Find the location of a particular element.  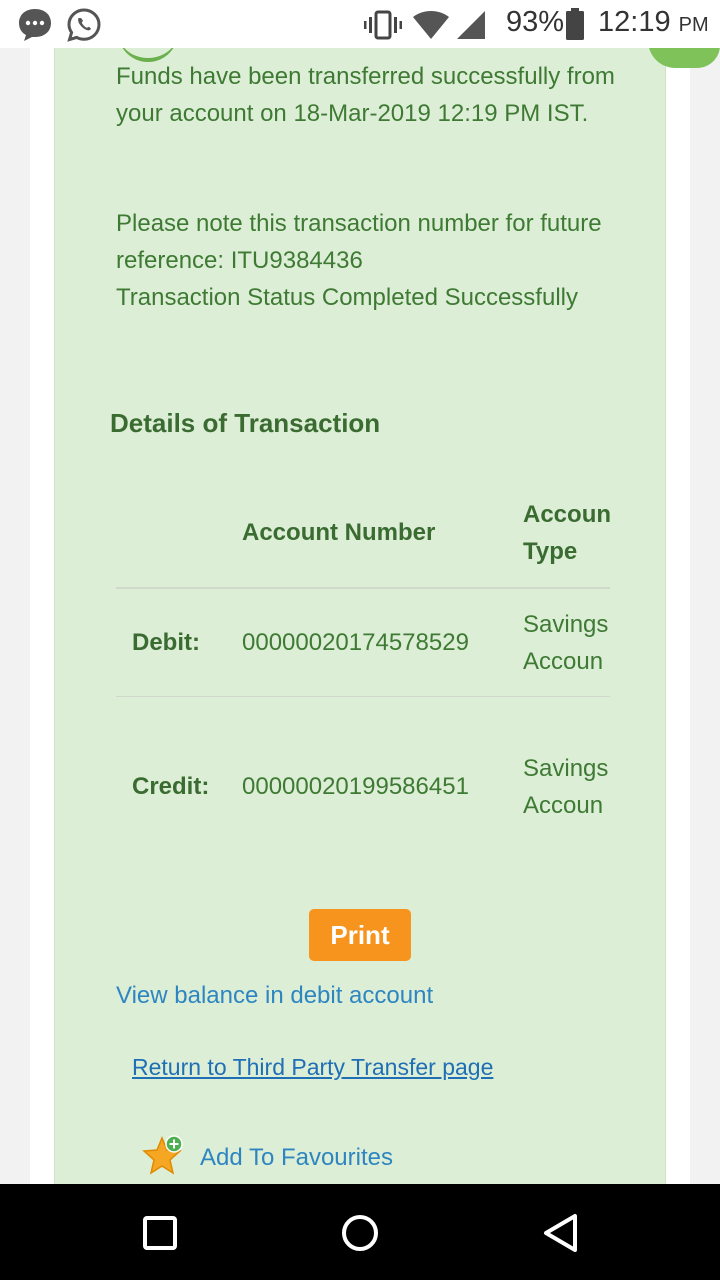

header-account-type-line1: Accoun is located at coordinates (566, 514).